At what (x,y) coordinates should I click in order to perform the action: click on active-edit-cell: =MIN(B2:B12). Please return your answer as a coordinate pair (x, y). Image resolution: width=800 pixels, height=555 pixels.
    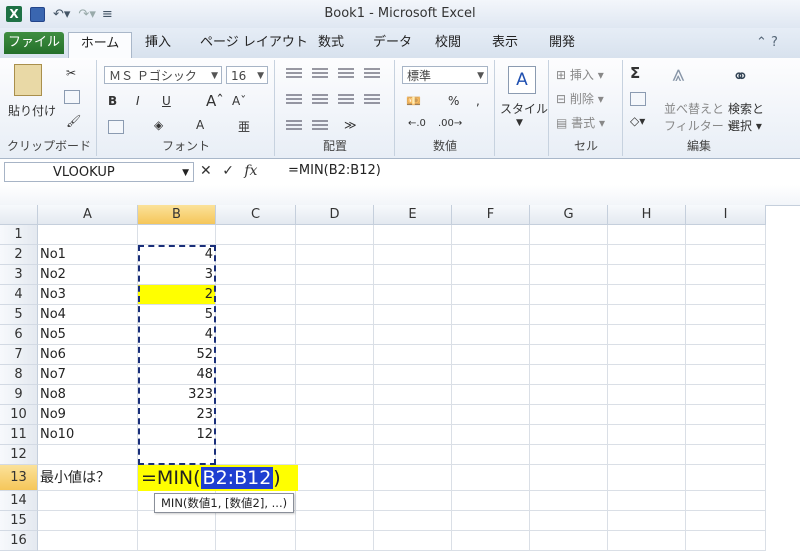
    Looking at the image, I should click on (218, 478).